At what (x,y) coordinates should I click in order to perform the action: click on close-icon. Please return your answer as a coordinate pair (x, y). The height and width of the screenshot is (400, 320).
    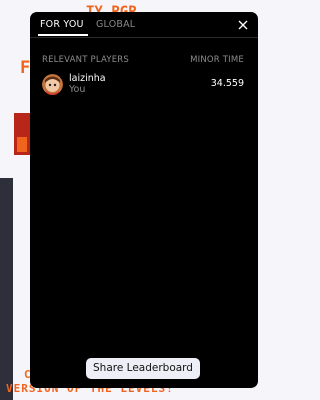
    Looking at the image, I should click on (243, 25).